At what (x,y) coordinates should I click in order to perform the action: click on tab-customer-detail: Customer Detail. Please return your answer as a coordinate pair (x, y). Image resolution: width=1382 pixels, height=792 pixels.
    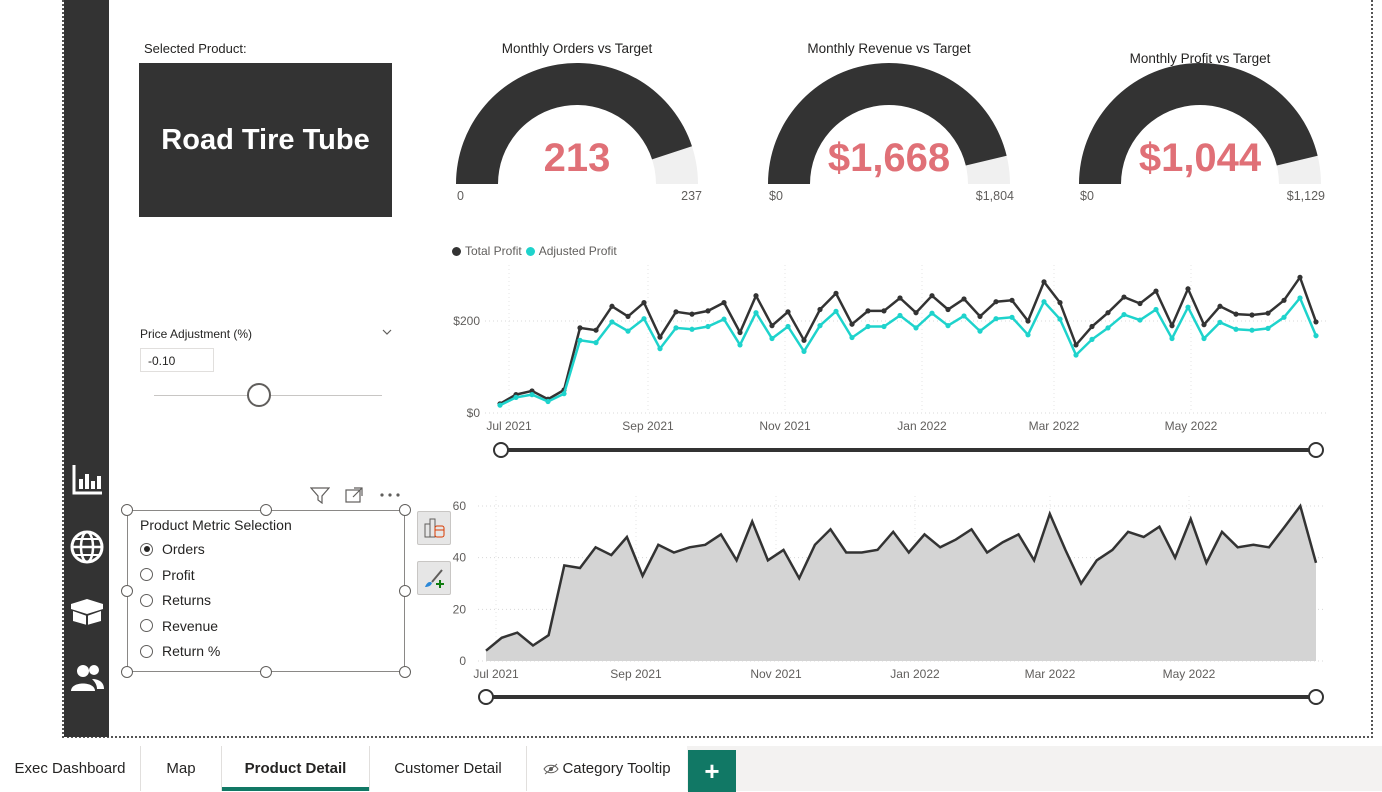
    Looking at the image, I should click on (448, 768).